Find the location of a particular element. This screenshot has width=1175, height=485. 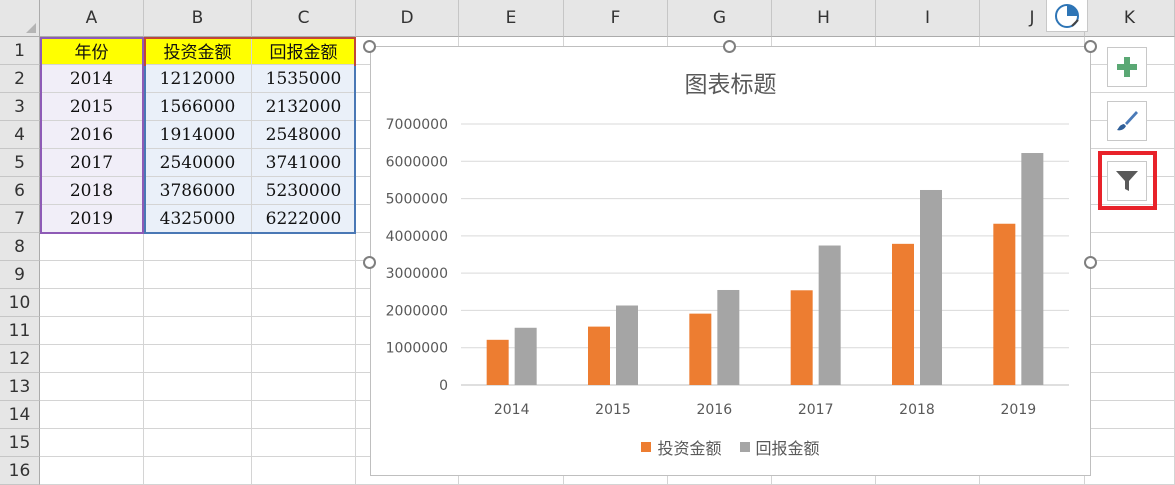

legend-item-invest: 投资金额 is located at coordinates (681, 447).